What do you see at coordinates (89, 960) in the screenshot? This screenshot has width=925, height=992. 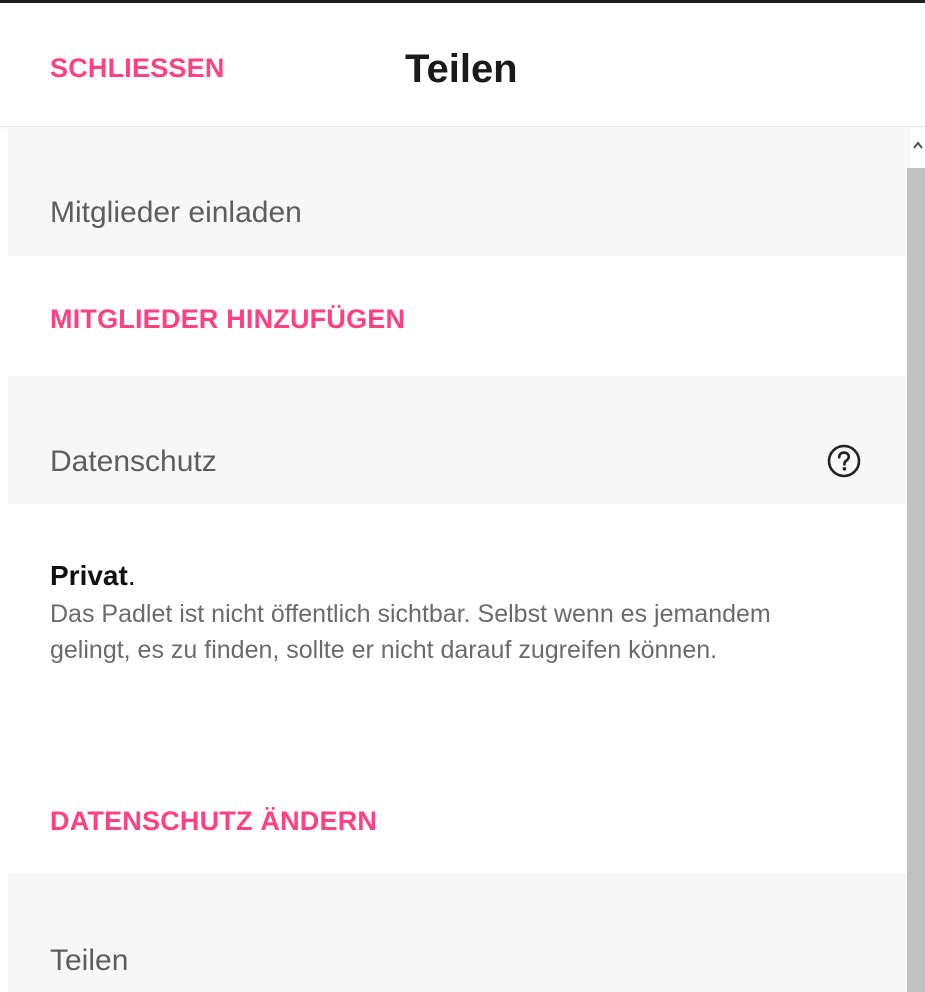 I see `share-section-heading: Teilen` at bounding box center [89, 960].